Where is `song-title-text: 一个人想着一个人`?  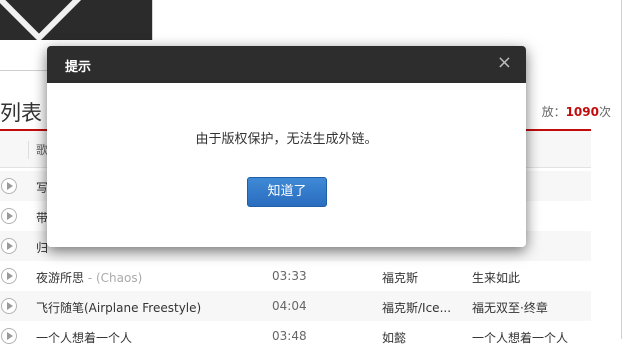
song-title-text: 一个人想着一个人 is located at coordinates (84, 338).